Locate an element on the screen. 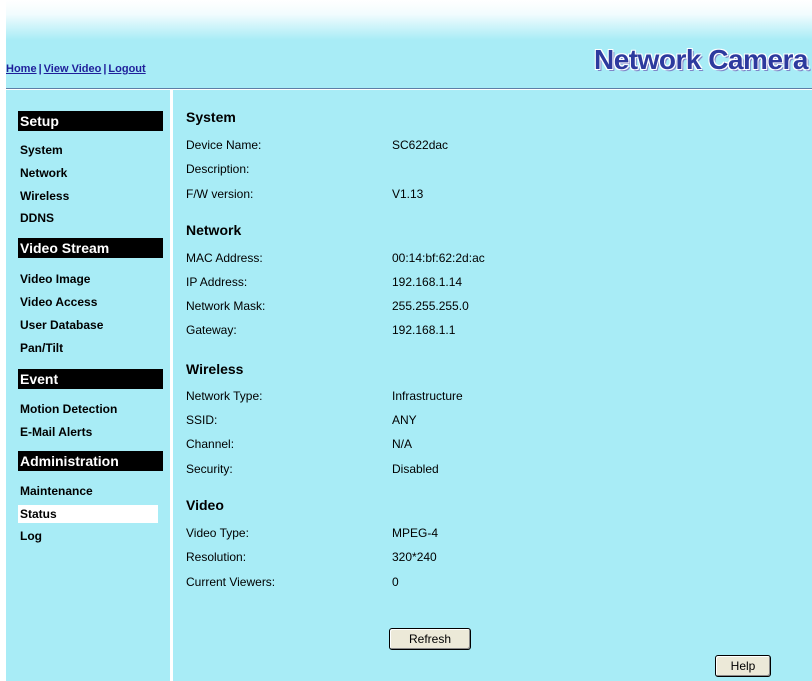 The image size is (812, 681). sidebar-item-wireless: Wireless is located at coordinates (88, 196).